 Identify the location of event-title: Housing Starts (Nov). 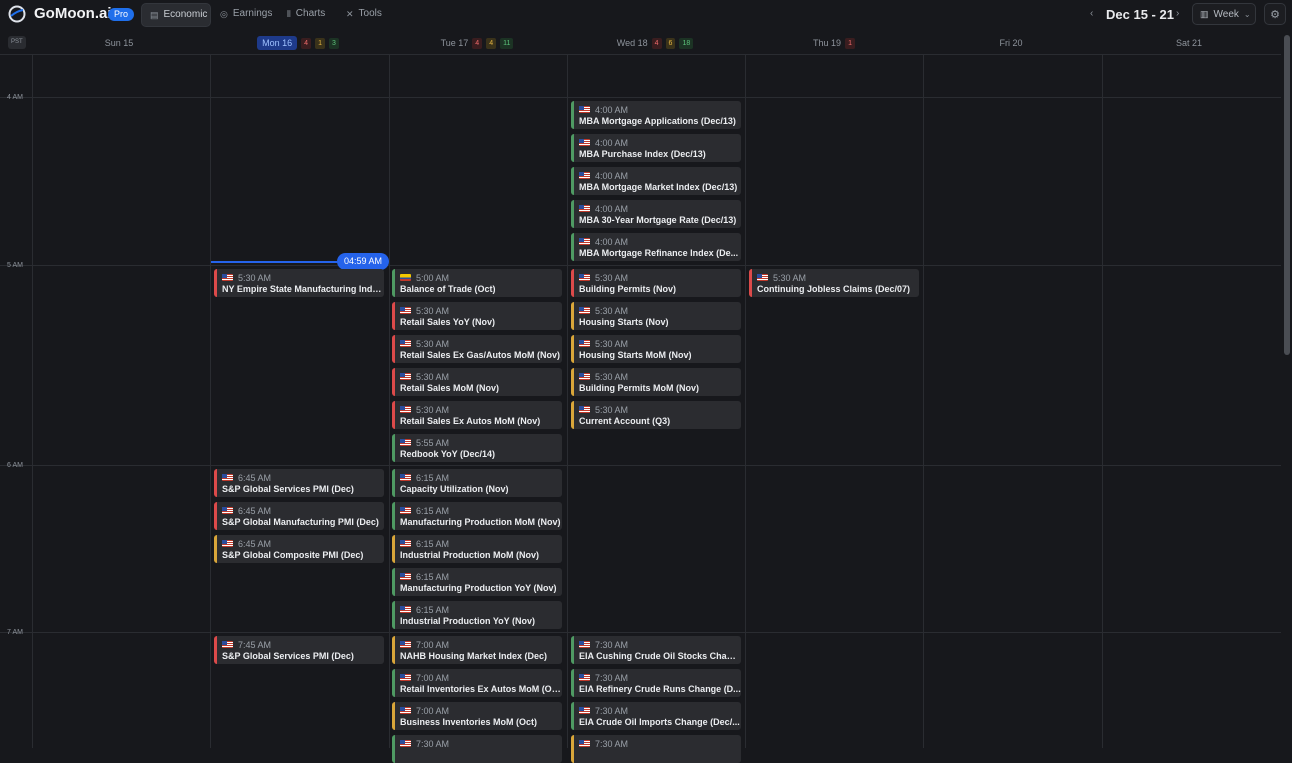
(624, 322).